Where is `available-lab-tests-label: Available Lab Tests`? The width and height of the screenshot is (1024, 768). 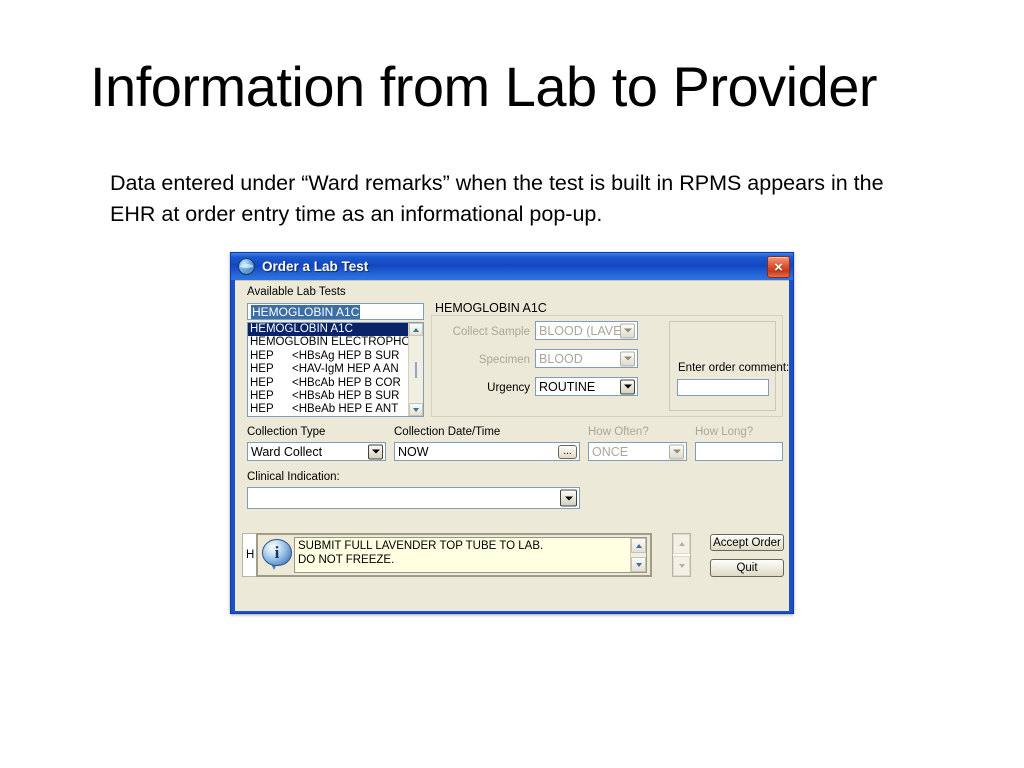 available-lab-tests-label: Available Lab Tests is located at coordinates (296, 292).